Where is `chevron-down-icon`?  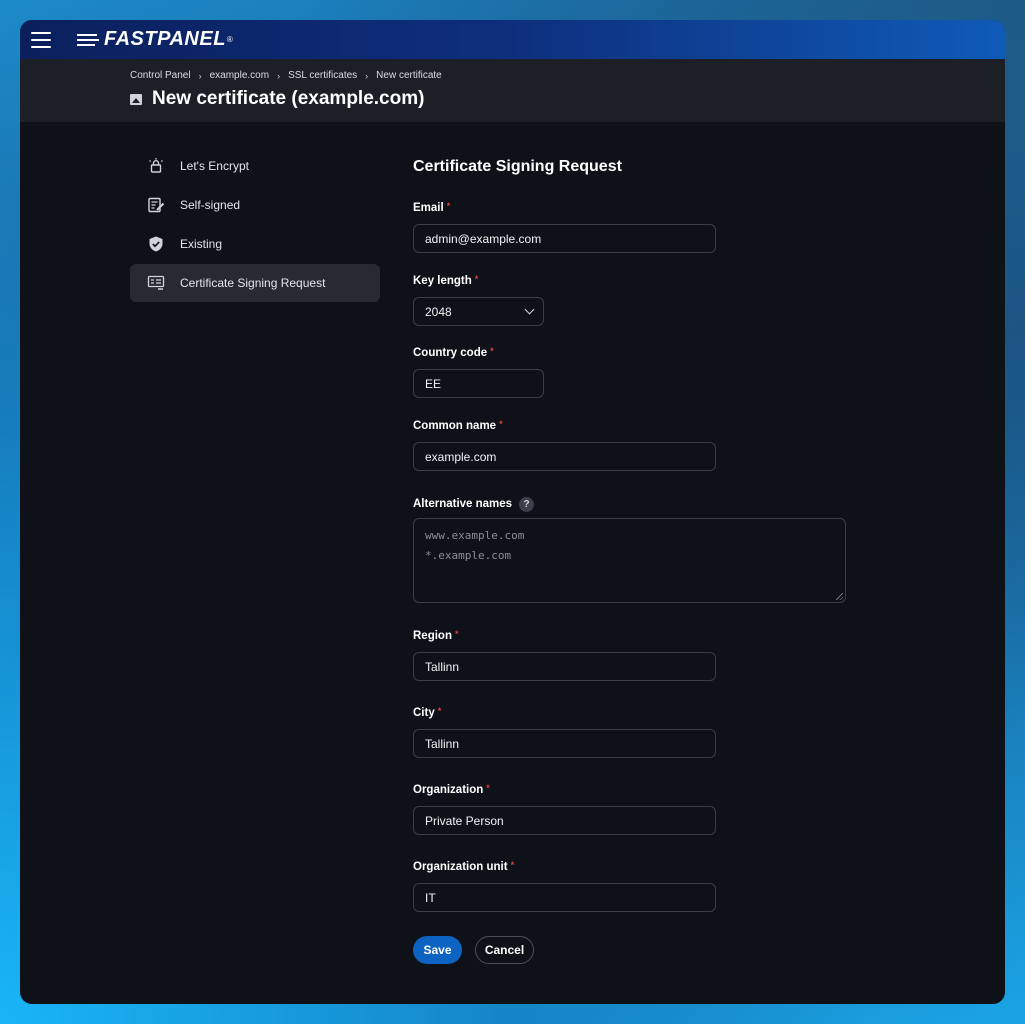 chevron-down-icon is located at coordinates (529, 309).